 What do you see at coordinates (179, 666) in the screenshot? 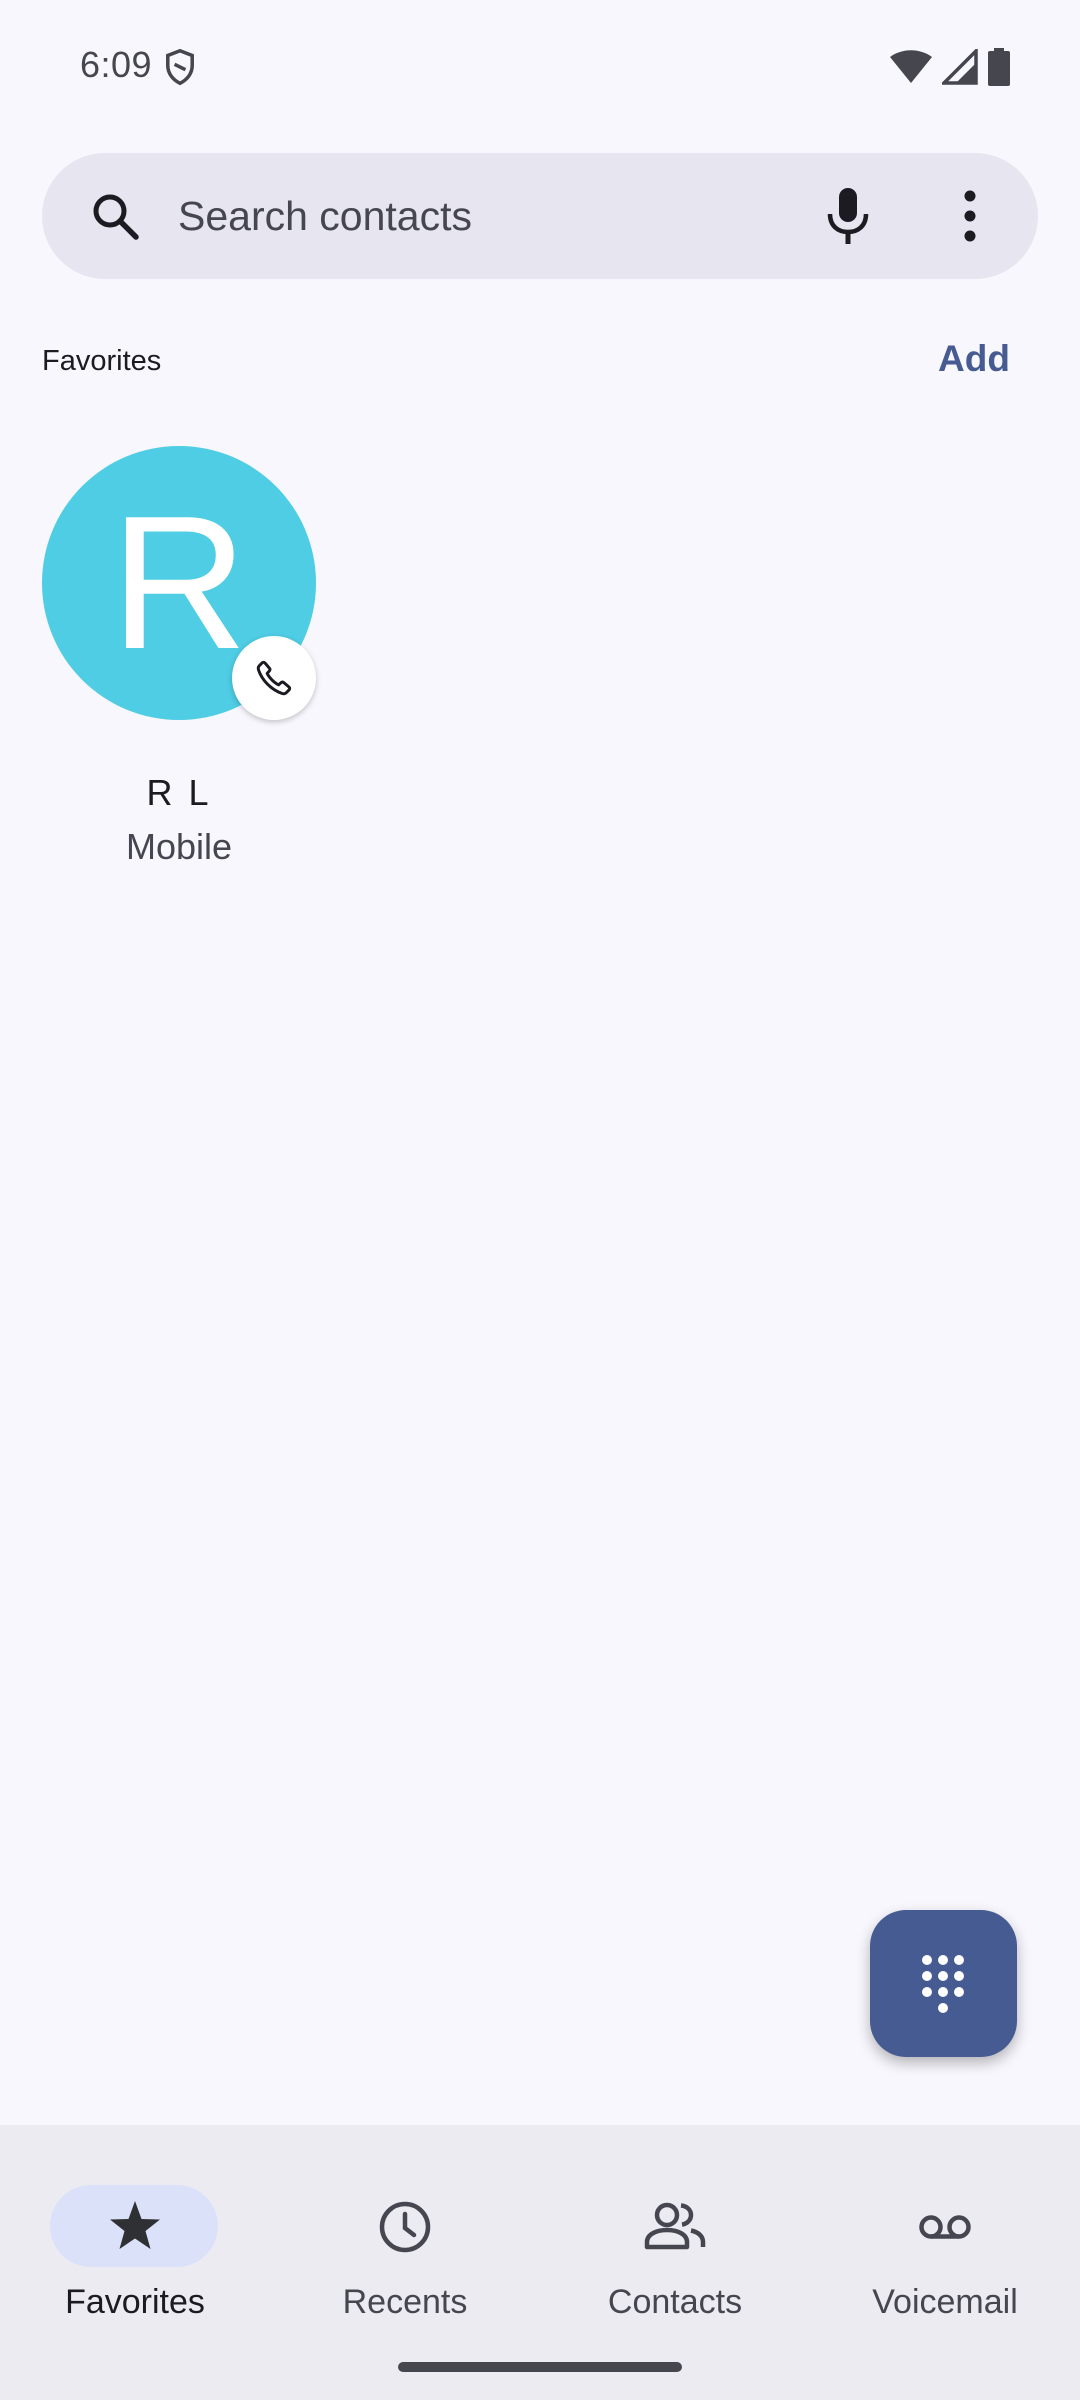
I see `favorite-contact-card: R R L Mobile` at bounding box center [179, 666].